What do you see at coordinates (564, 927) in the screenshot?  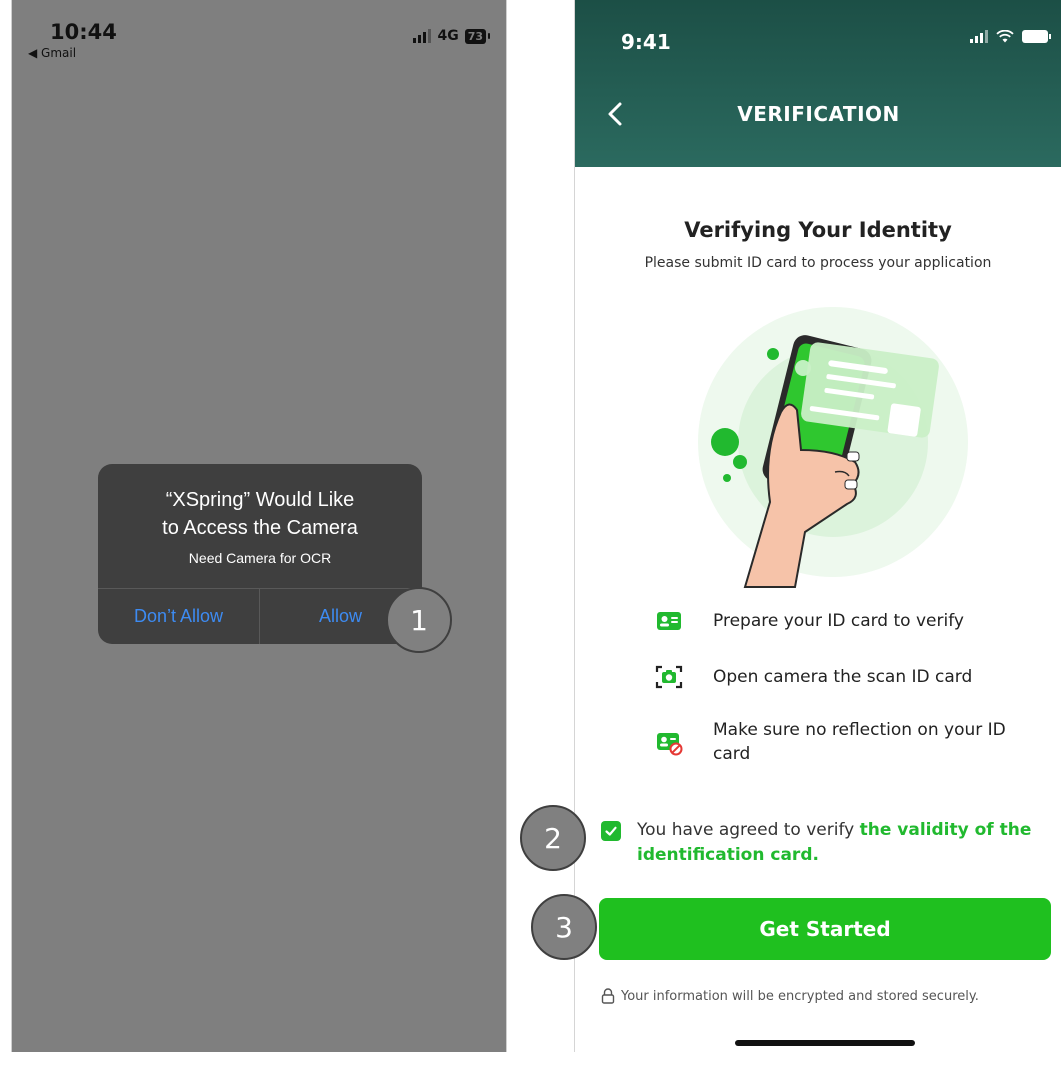 I see `step-callout-3: 3` at bounding box center [564, 927].